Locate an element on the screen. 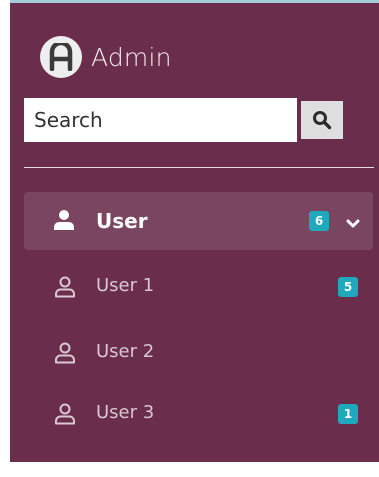  count-badge: 6 is located at coordinates (319, 221).